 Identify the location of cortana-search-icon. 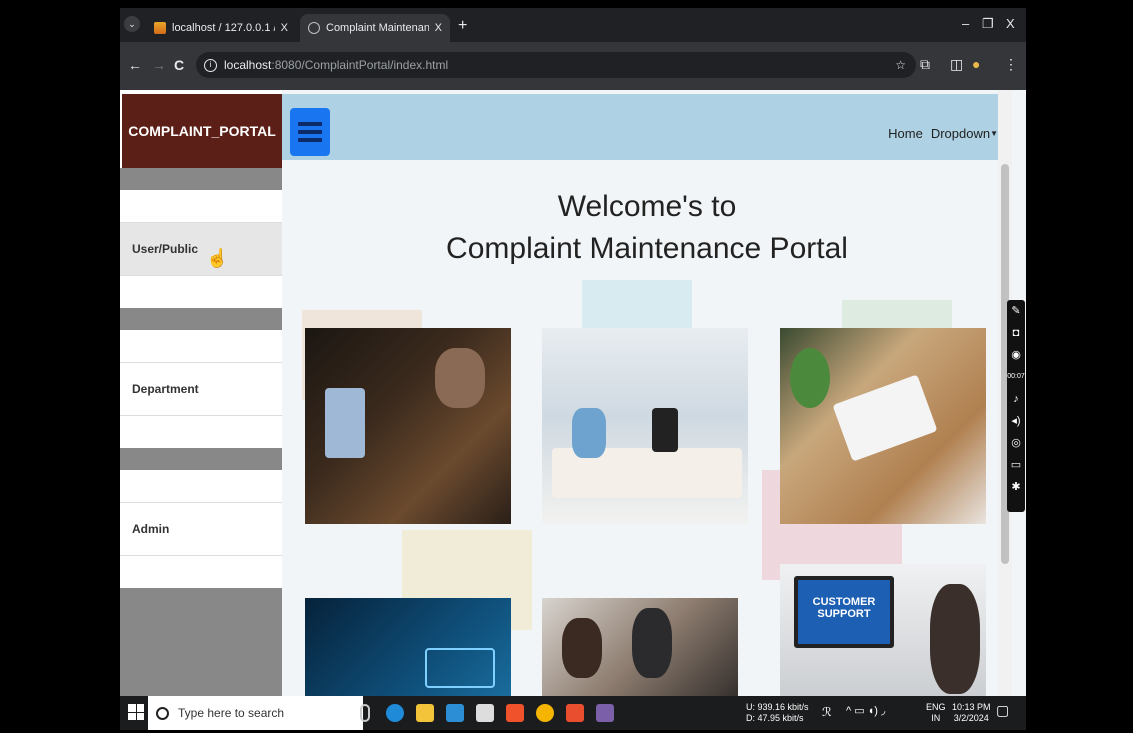
(162, 713).